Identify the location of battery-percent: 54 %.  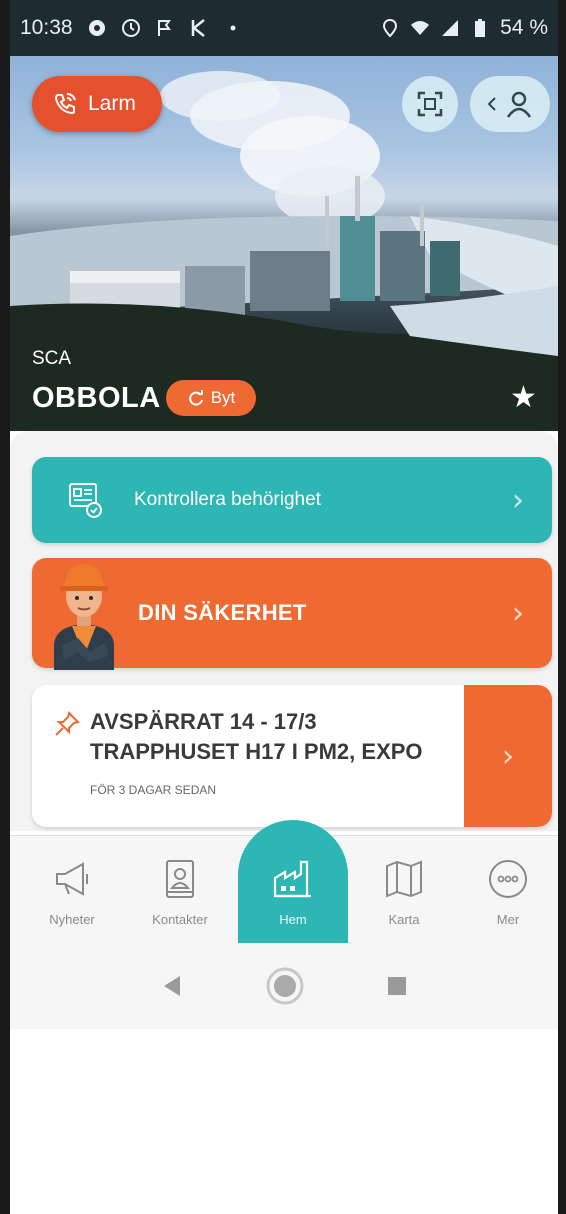
(524, 27).